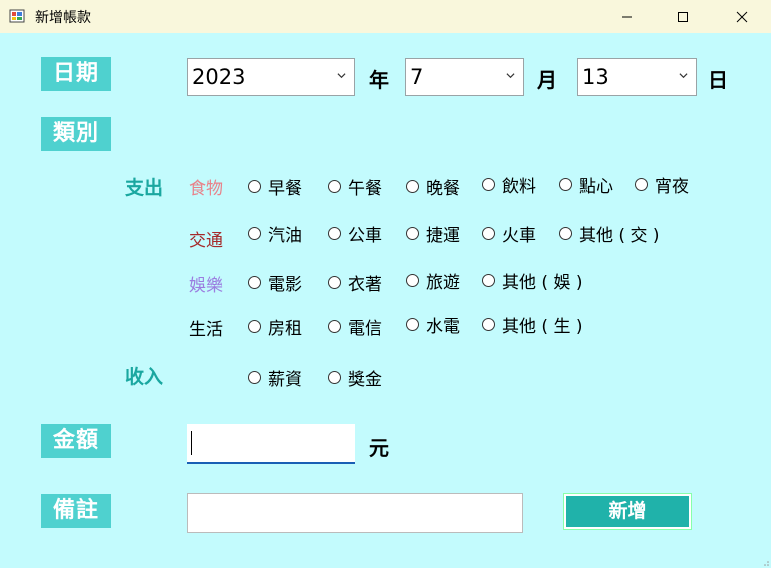 The width and height of the screenshot is (771, 568). I want to click on radio-telecom: 電信, so click(355, 327).